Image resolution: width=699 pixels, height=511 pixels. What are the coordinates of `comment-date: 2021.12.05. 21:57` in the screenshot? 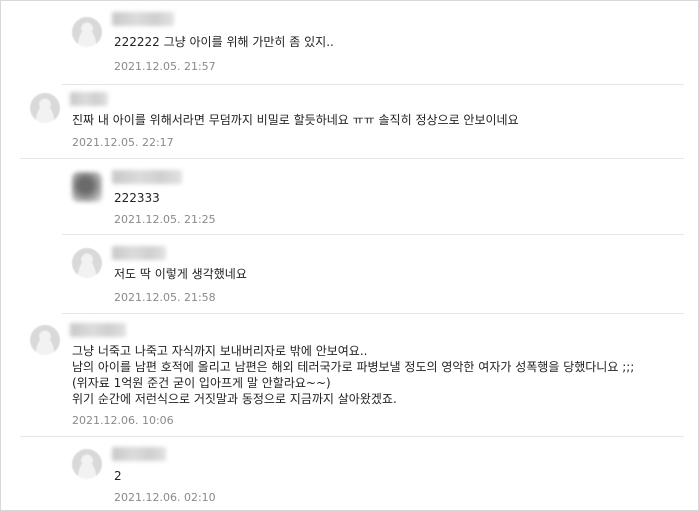 It's located at (165, 66).